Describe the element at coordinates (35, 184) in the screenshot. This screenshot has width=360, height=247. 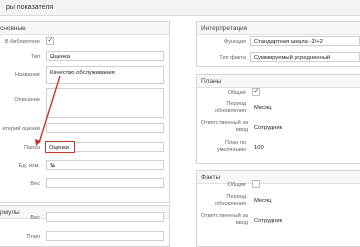
I see `weight-label: Вес` at that location.